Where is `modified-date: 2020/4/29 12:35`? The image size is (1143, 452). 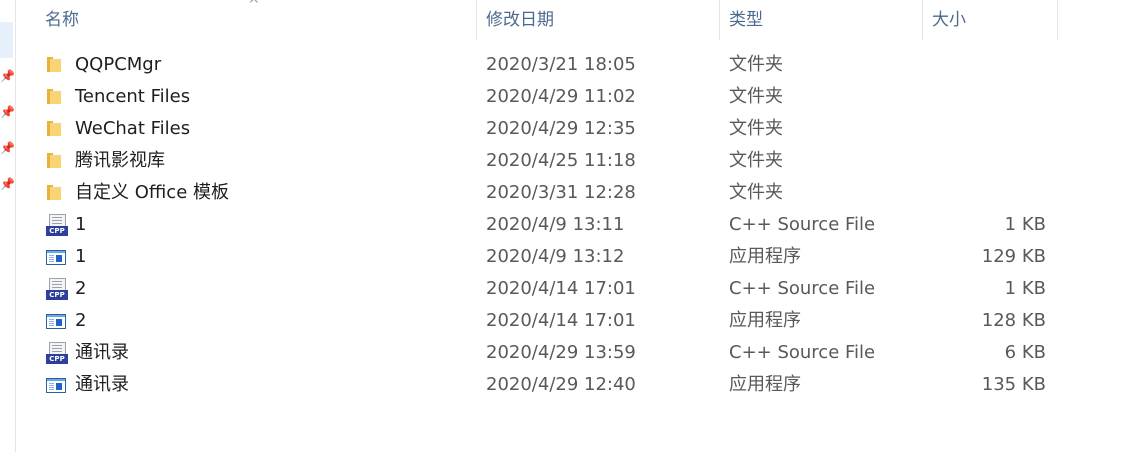
modified-date: 2020/4/29 12:35 is located at coordinates (561, 128).